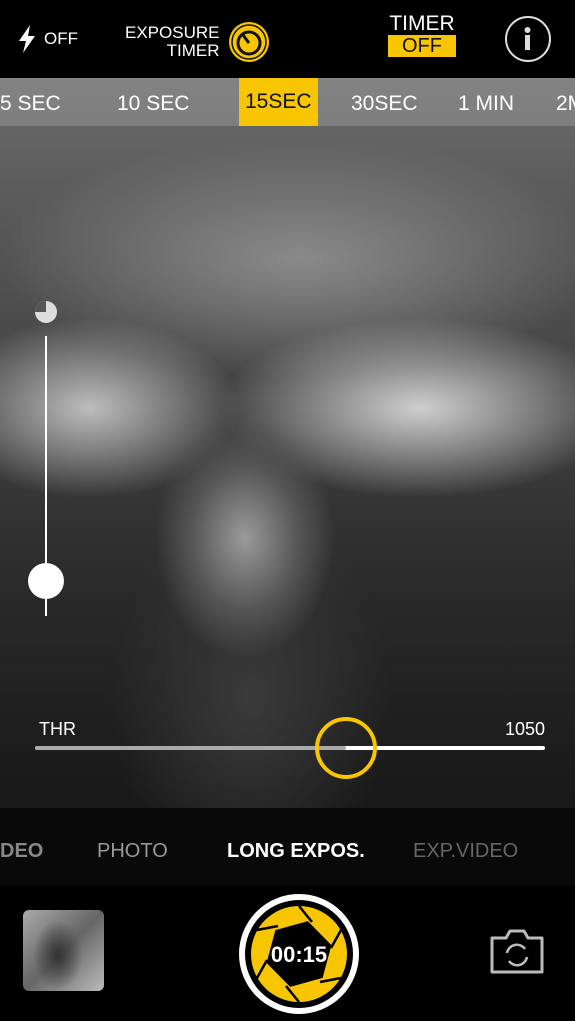 The height and width of the screenshot is (1021, 575). Describe the element at coordinates (422, 46) in the screenshot. I see `timer-value: OFF` at that location.